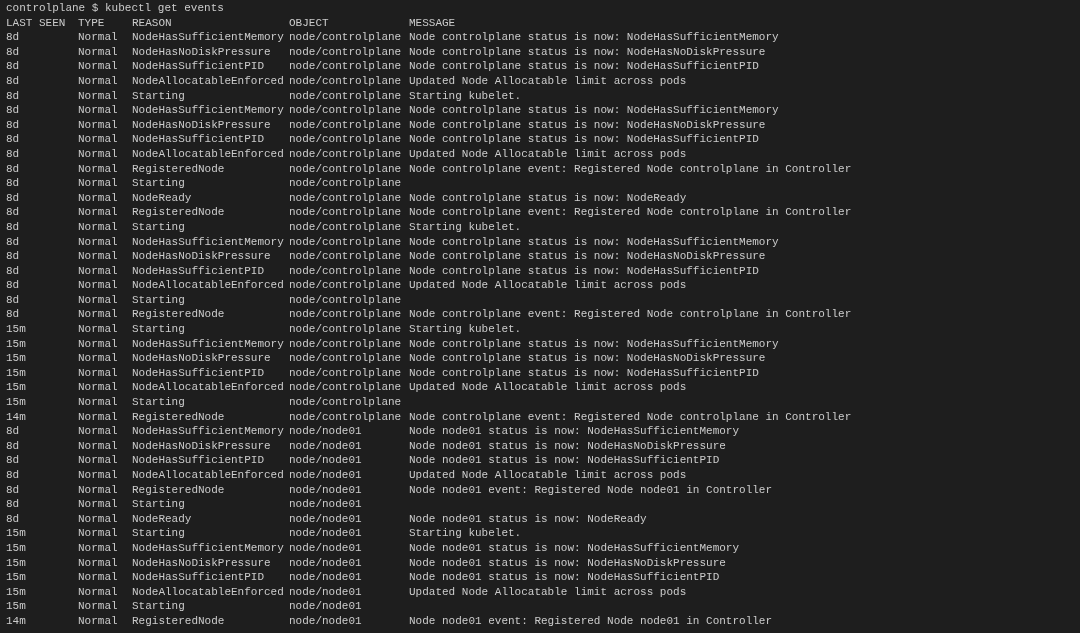 This screenshot has width=1080, height=633. Describe the element at coordinates (432, 23) in the screenshot. I see `column-header: MESSAGE` at that location.